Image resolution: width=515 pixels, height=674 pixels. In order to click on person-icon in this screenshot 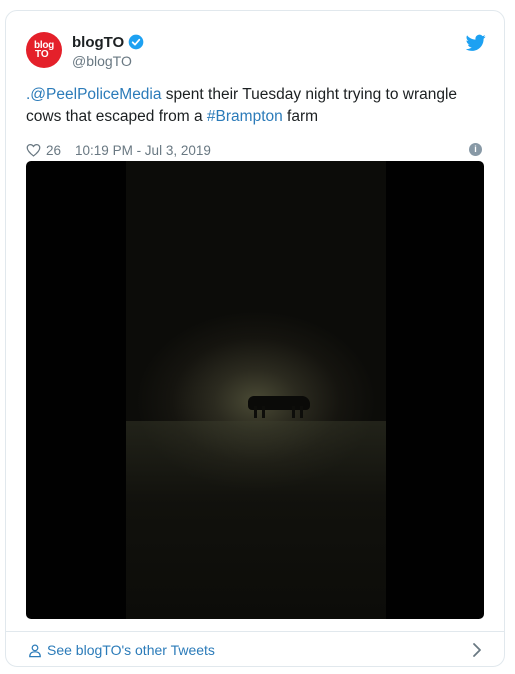, I will do `click(35, 650)`.